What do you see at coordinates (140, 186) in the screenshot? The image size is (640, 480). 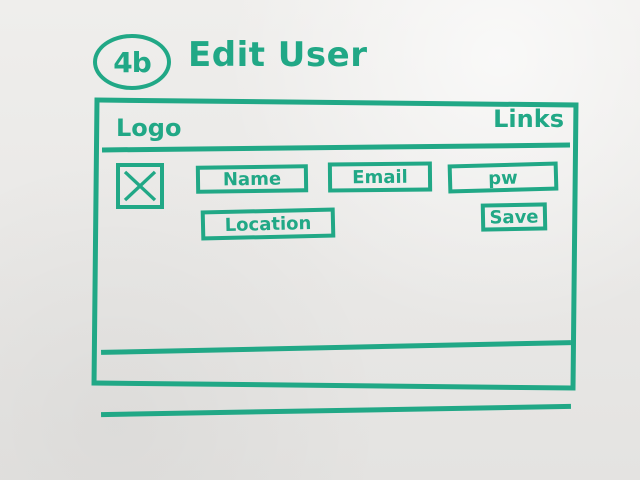 I see `image-placeholder-icon` at bounding box center [140, 186].